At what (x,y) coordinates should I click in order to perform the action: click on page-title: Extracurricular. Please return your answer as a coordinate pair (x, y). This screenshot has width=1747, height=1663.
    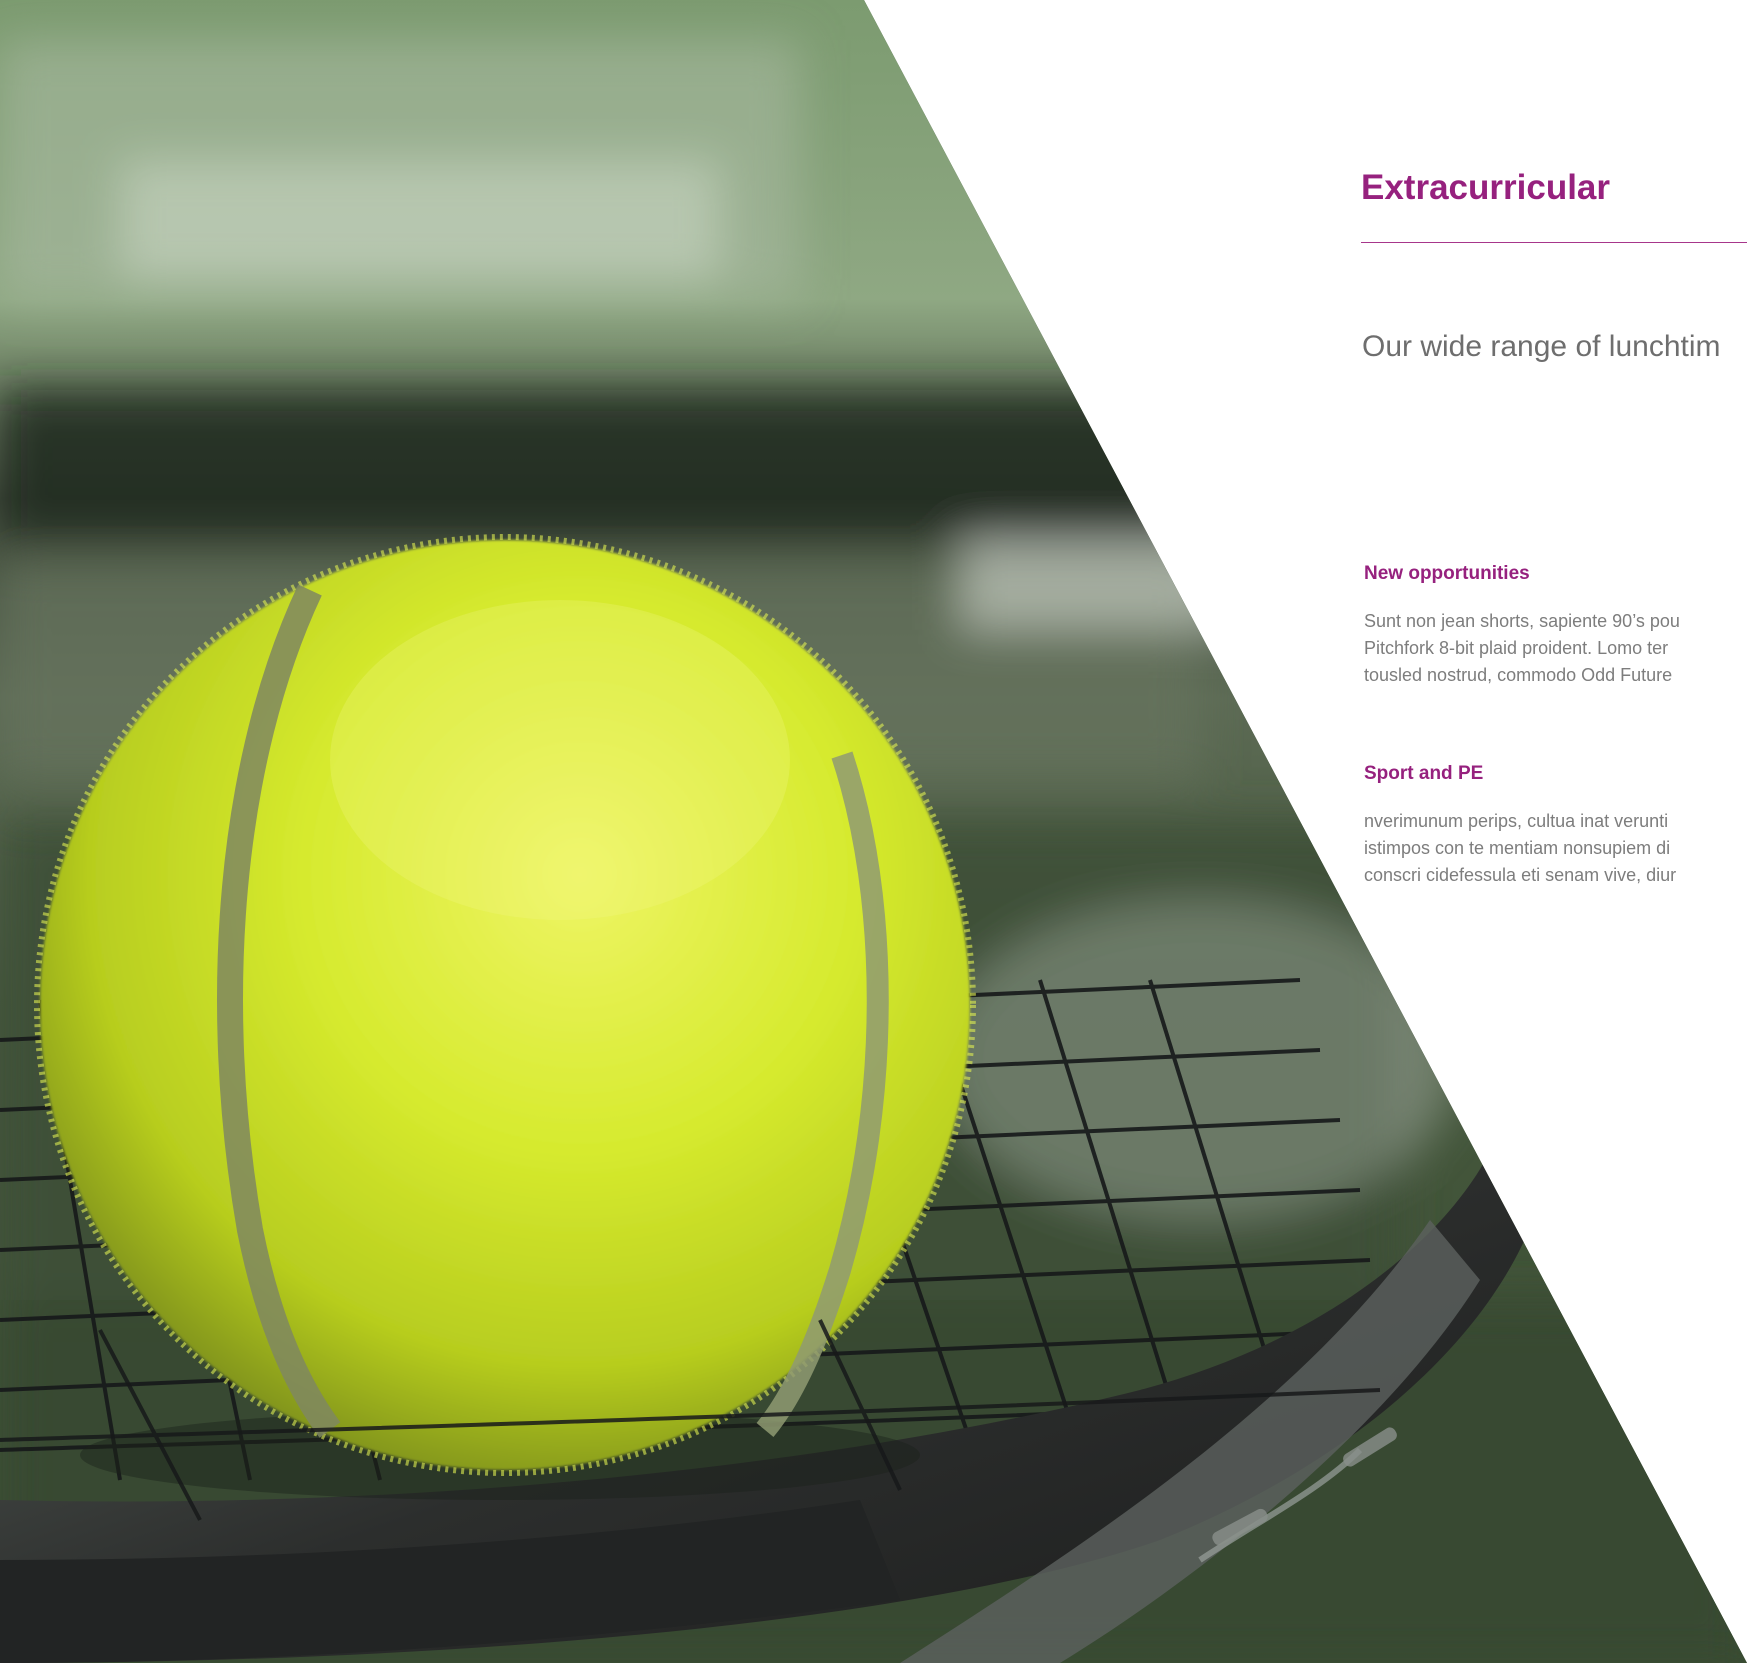
    Looking at the image, I should click on (1486, 187).